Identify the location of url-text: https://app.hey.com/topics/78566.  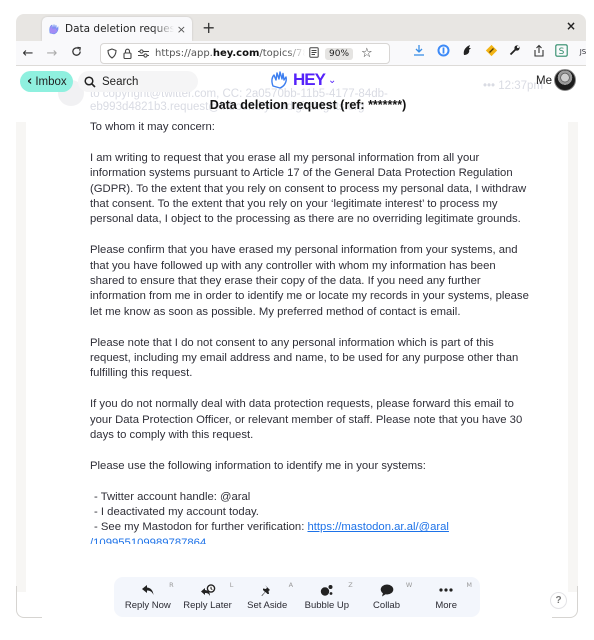
(230, 53).